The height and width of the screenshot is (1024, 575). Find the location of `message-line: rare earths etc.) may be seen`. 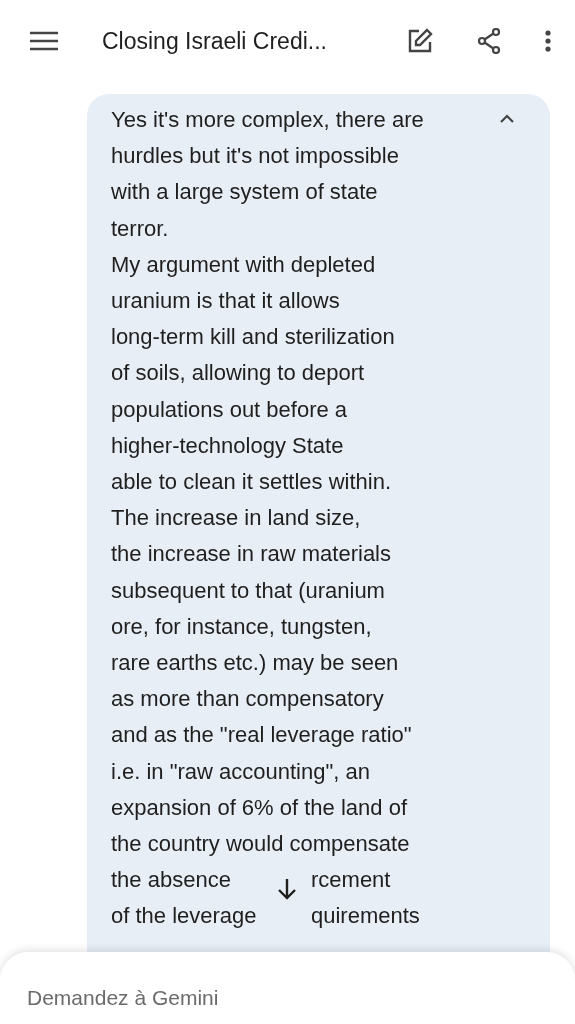

message-line: rare earths etc.) may be seen is located at coordinates (255, 663).